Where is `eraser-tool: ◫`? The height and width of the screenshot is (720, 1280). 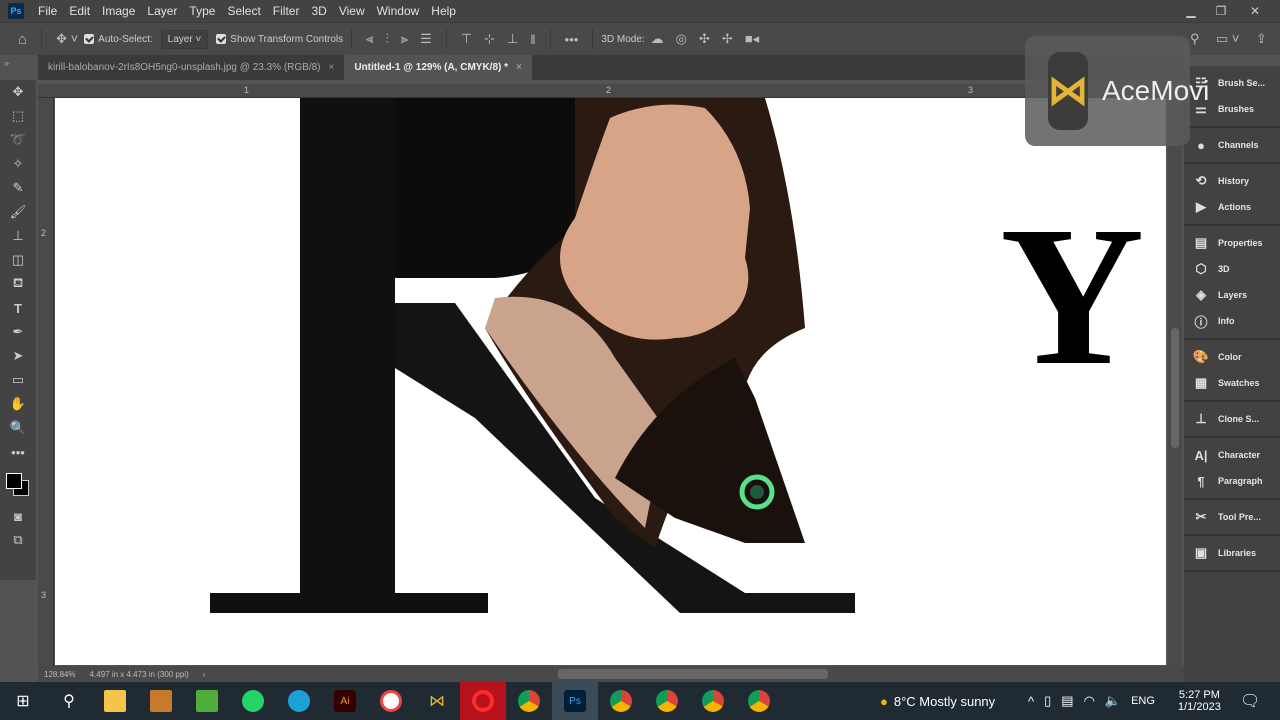
eraser-tool: ◫ is located at coordinates (18, 260).